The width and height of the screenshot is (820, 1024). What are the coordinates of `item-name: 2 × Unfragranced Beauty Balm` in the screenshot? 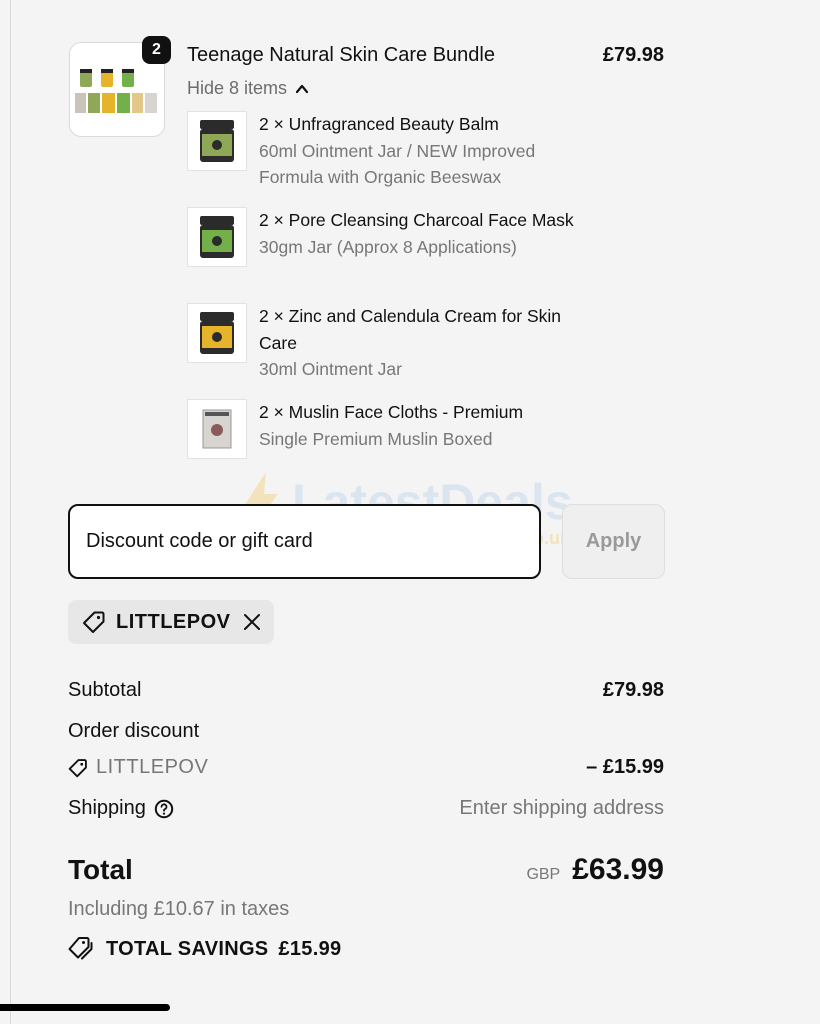 It's located at (379, 124).